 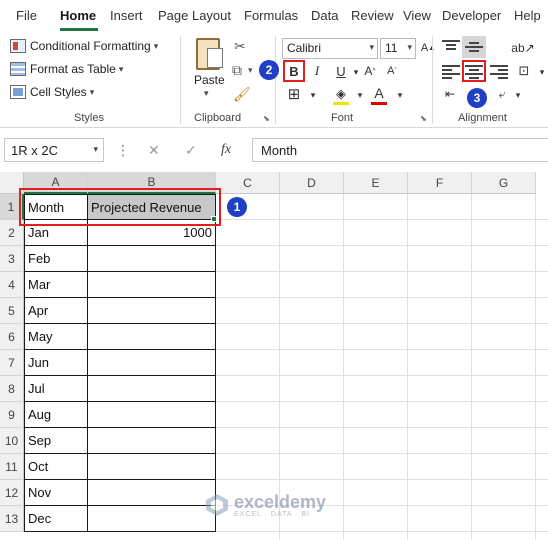 I want to click on format-as-table-label: Format as Table, so click(x=73, y=69).